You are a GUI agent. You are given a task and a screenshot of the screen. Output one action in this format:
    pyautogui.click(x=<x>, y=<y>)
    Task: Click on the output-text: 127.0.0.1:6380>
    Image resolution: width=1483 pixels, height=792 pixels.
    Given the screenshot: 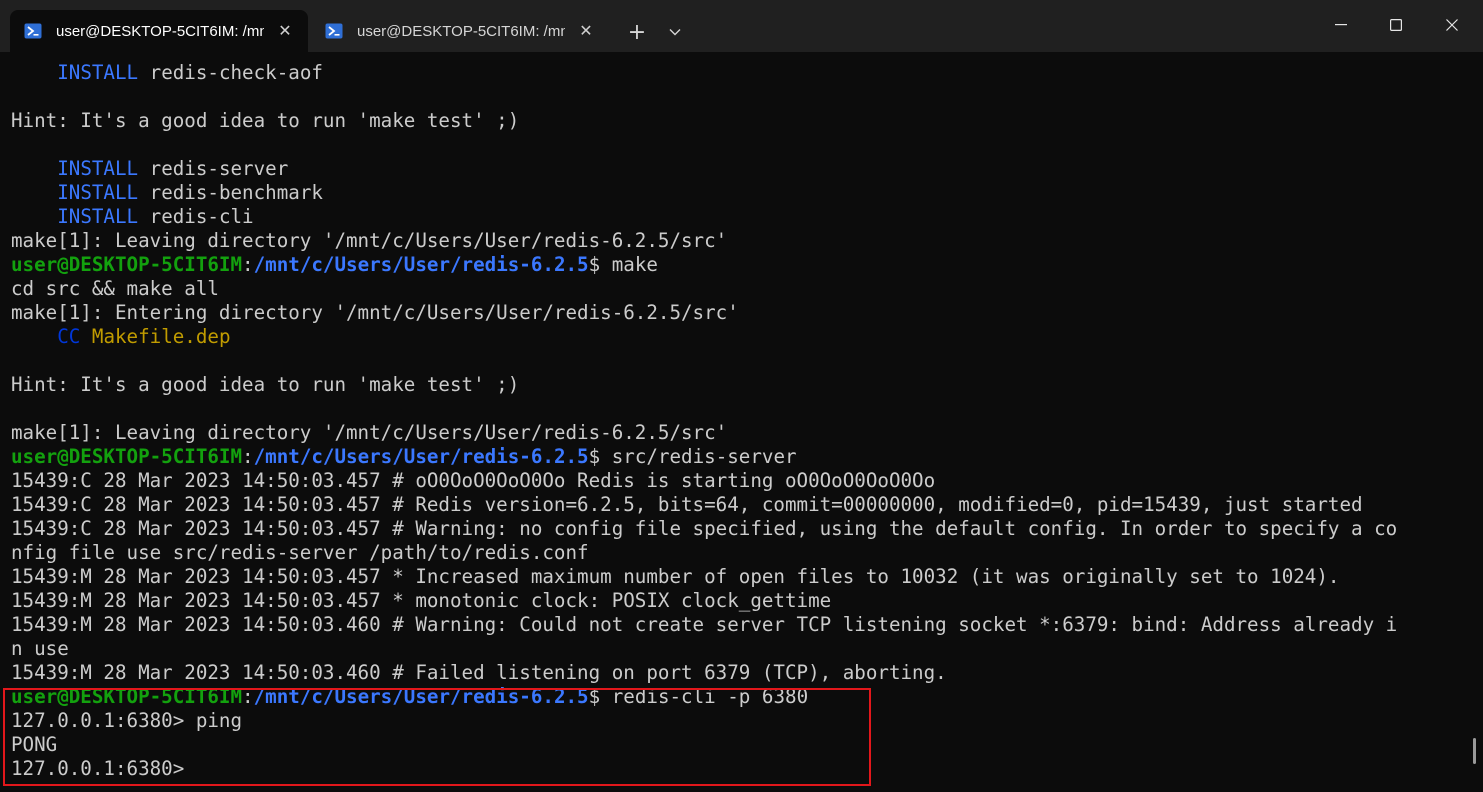 What is the action you would take?
    pyautogui.click(x=103, y=768)
    